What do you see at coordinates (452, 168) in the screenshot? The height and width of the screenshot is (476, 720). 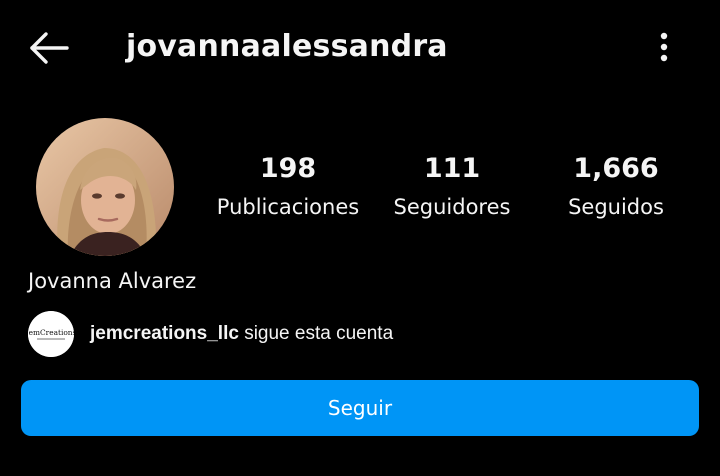 I see `followers-count: 111` at bounding box center [452, 168].